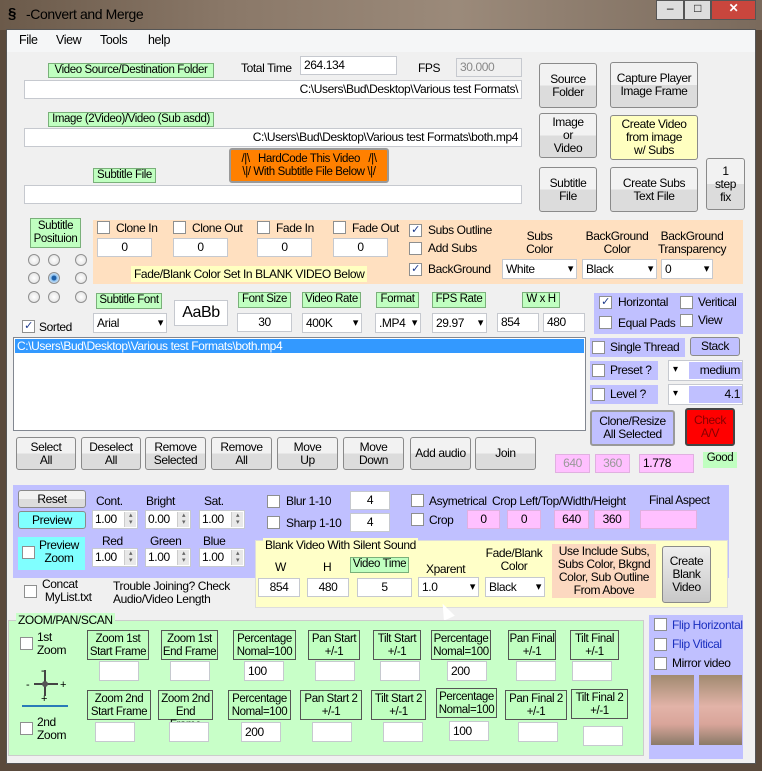 Image resolution: width=762 pixels, height=771 pixels. I want to click on pan-start-input, so click(335, 671).